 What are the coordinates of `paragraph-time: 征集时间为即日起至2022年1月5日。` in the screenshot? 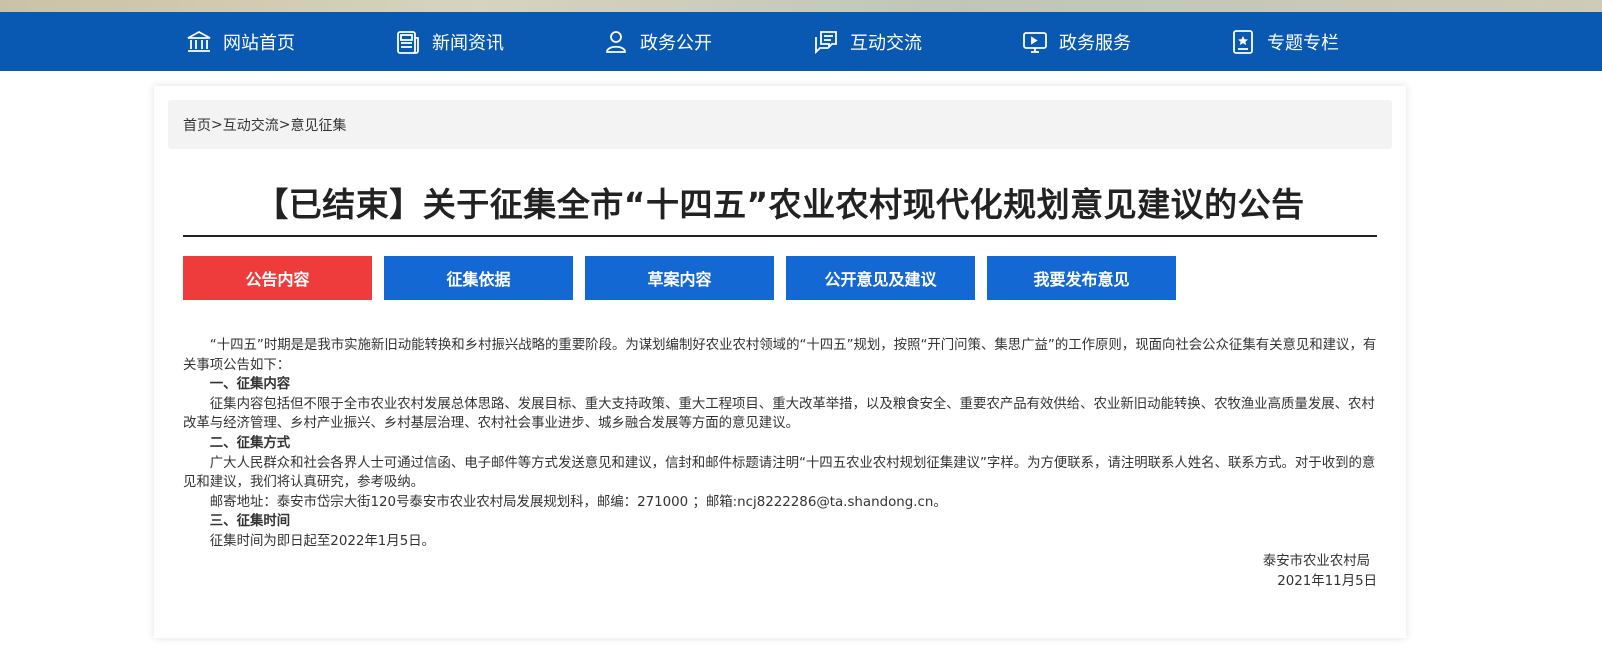 It's located at (322, 541).